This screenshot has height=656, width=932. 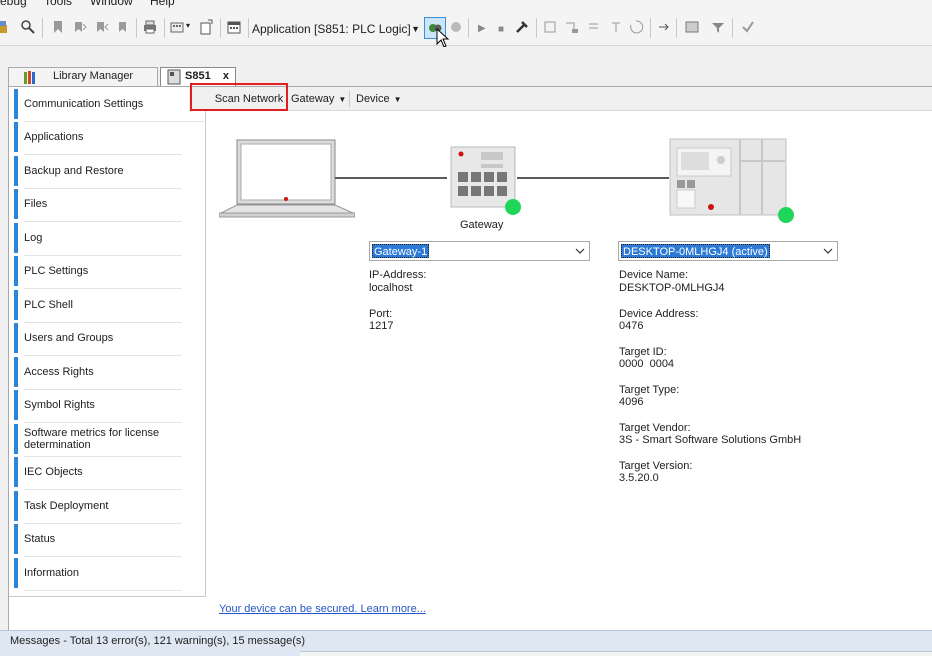 I want to click on messages-columns, so click(x=616, y=653).